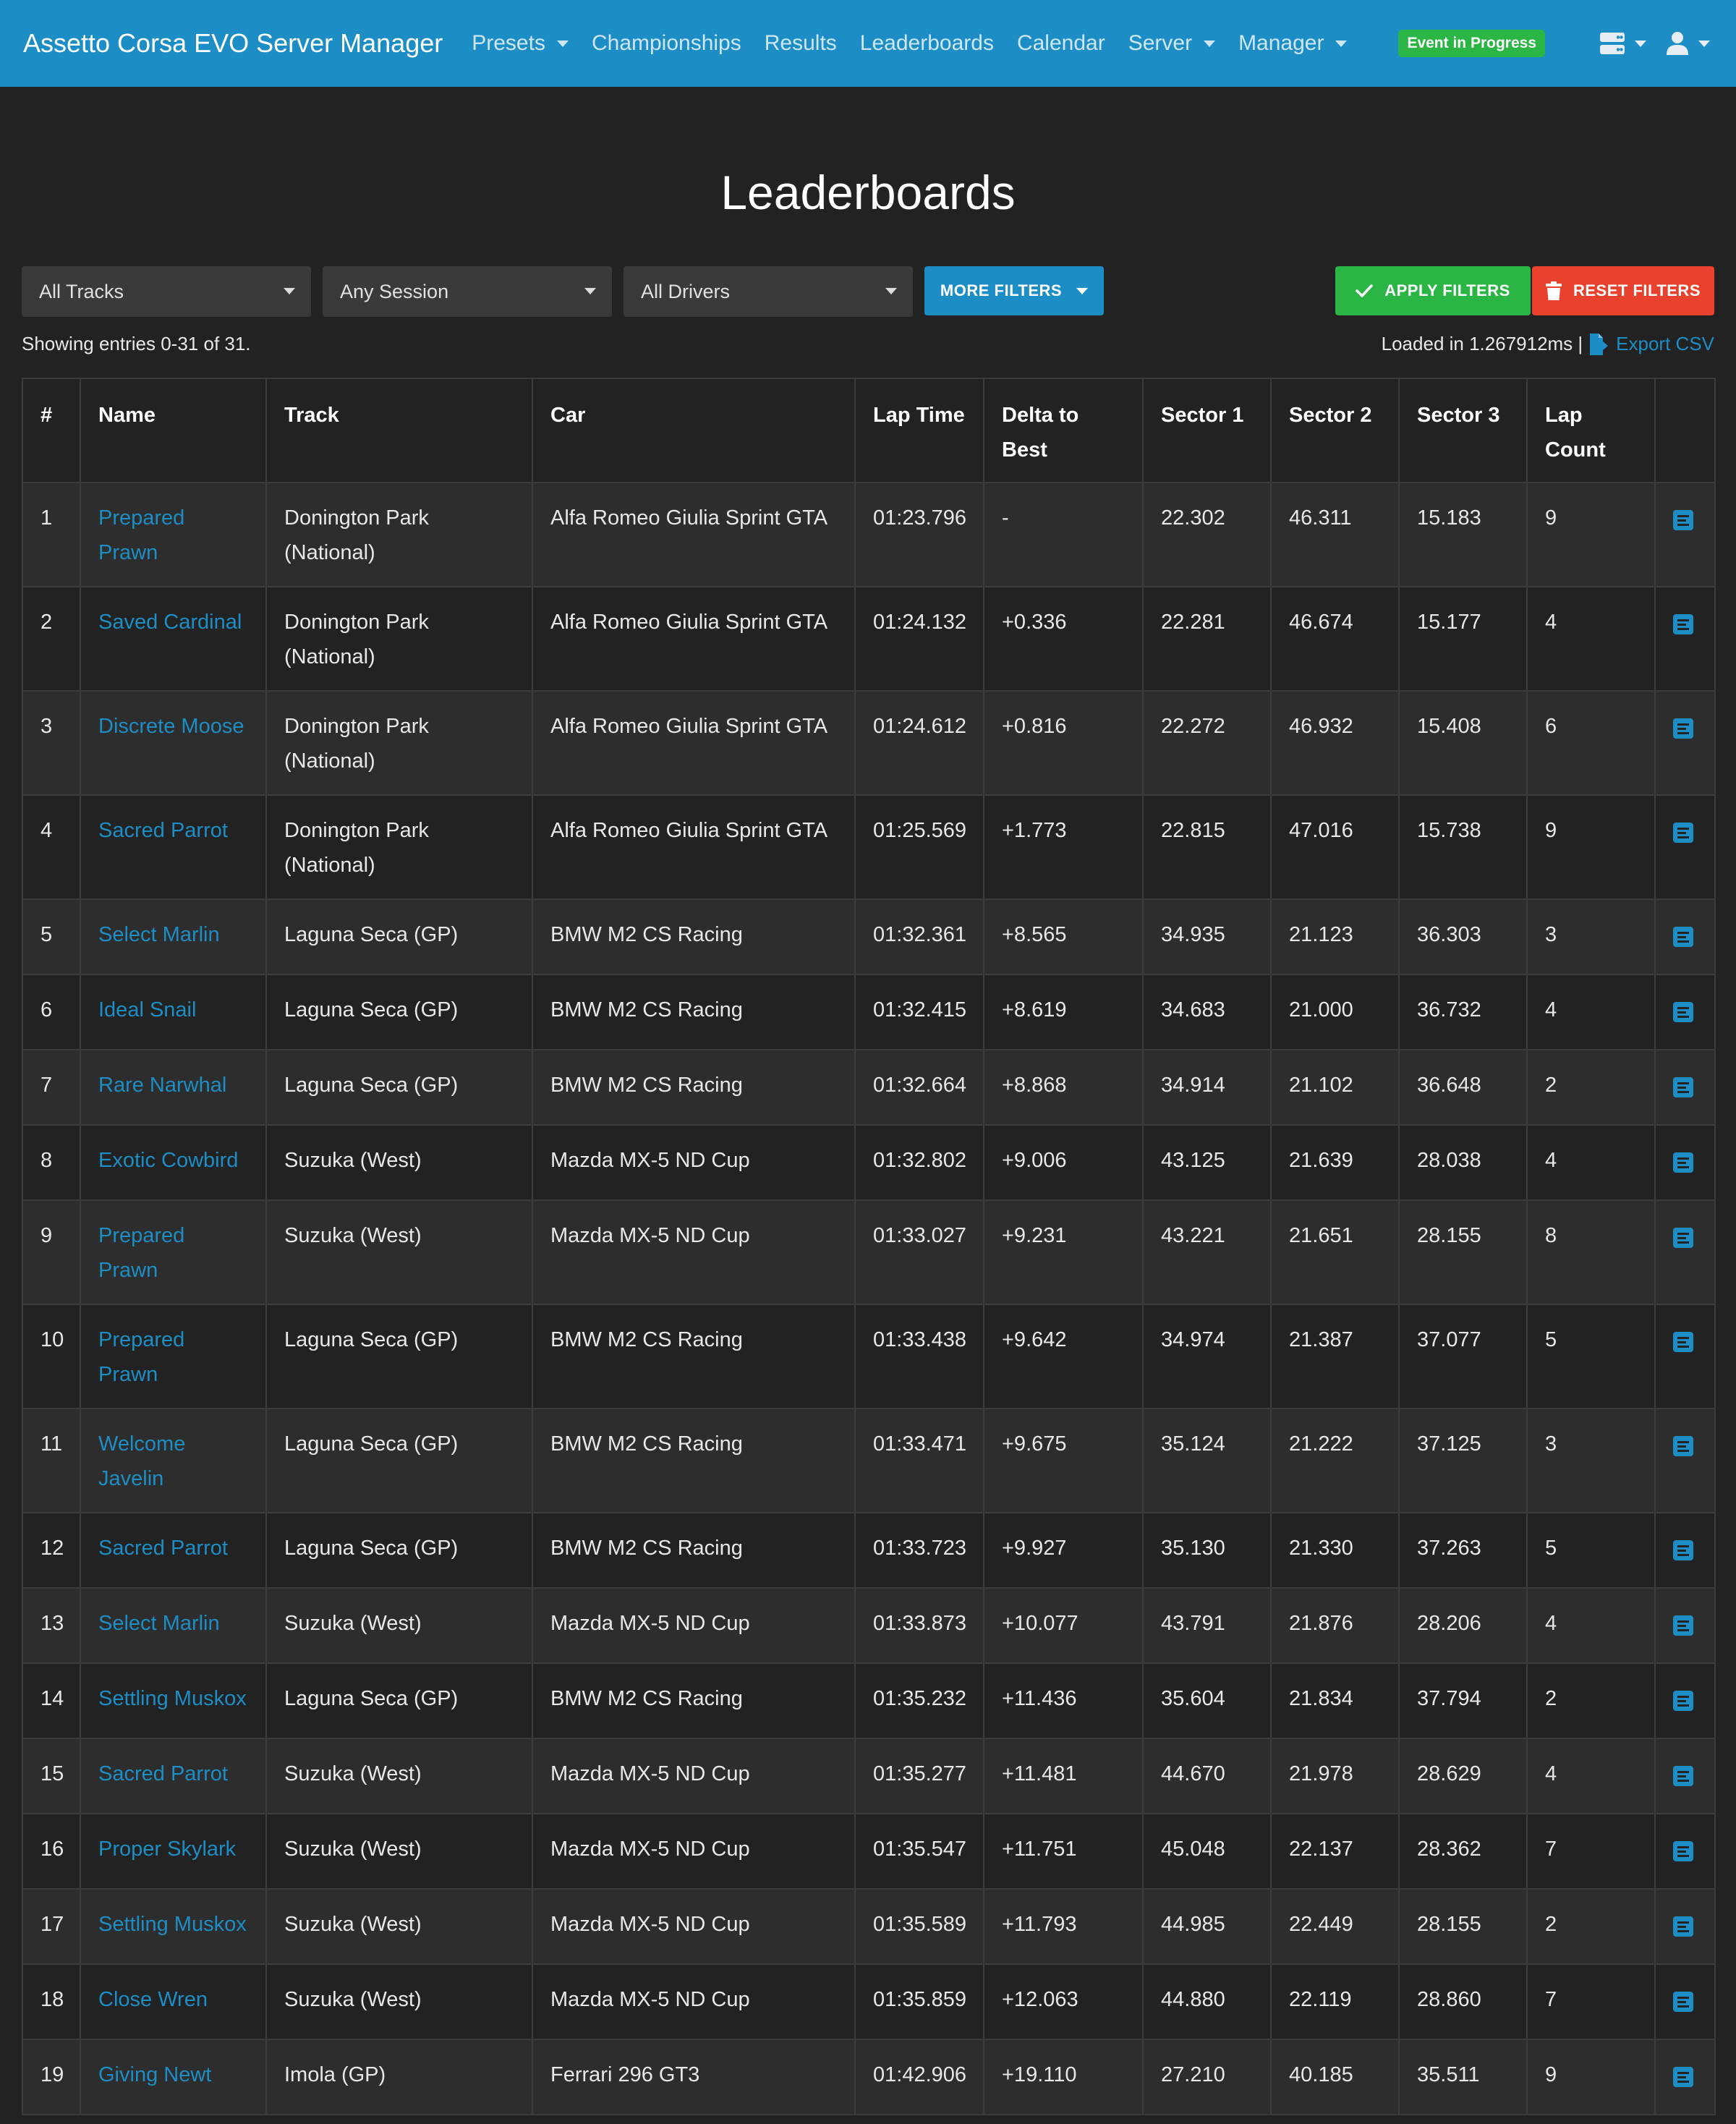 This screenshot has height=2124, width=1736. What do you see at coordinates (1293, 43) in the screenshot?
I see `nav-manager: Manager` at bounding box center [1293, 43].